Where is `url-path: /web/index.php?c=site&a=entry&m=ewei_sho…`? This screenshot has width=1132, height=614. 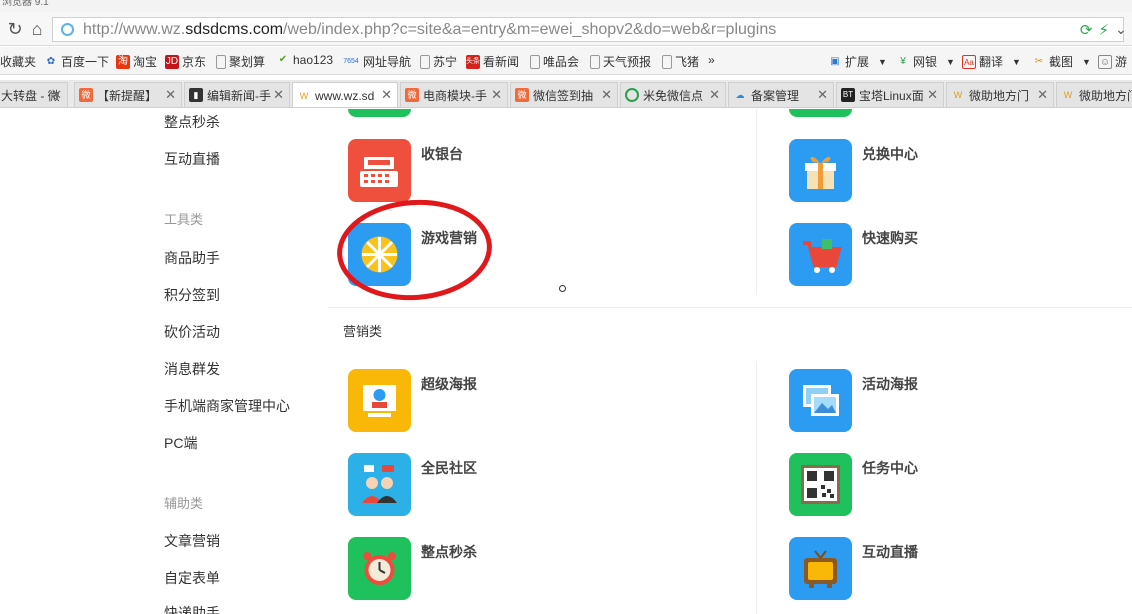 url-path: /web/index.php?c=site&a=entry&m=ewei_sho… is located at coordinates (530, 29).